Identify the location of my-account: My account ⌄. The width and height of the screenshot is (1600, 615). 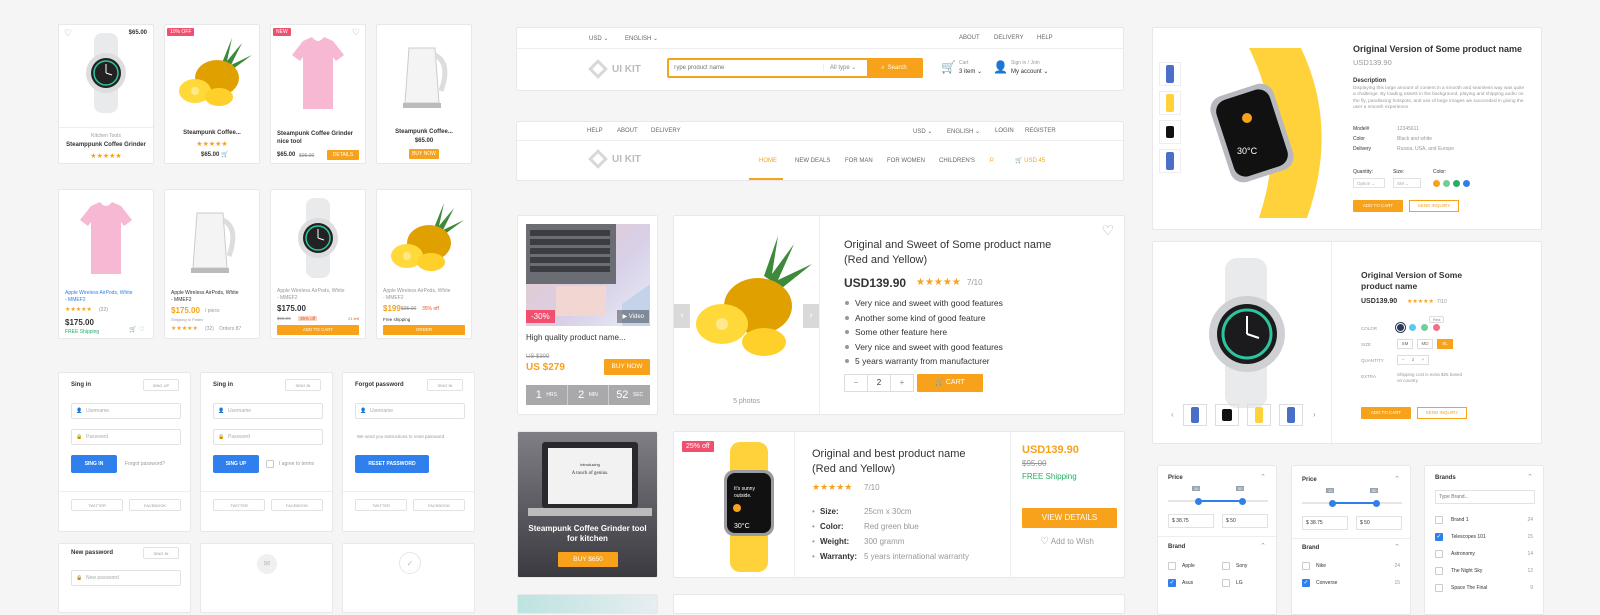
(1029, 71).